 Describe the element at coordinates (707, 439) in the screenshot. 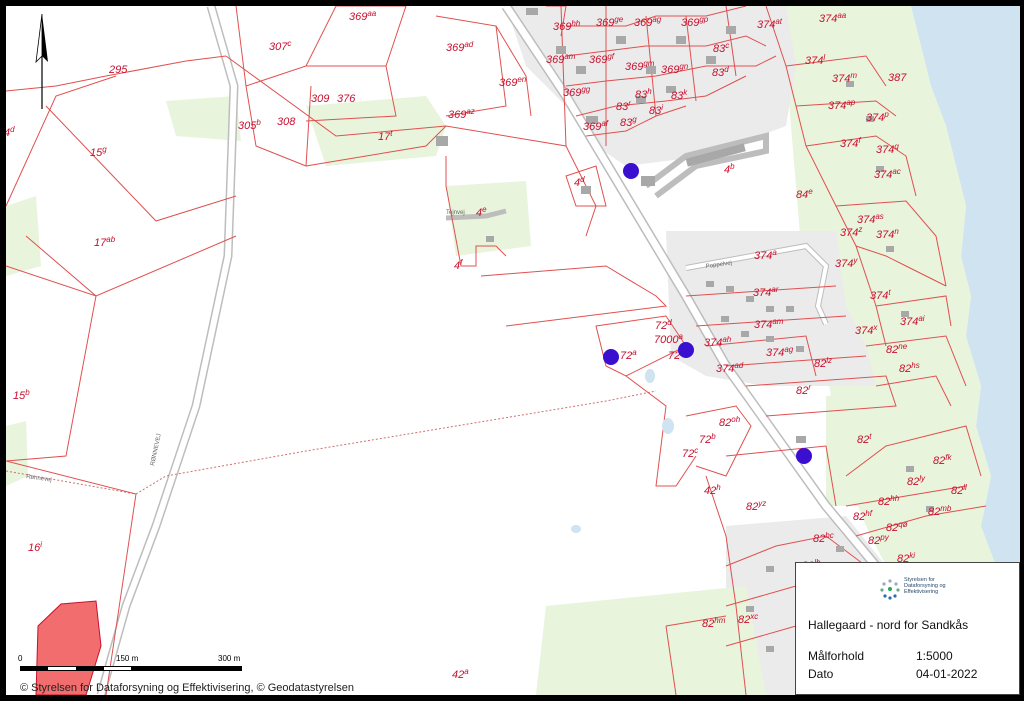

I see `parcel-label: 72b` at that location.